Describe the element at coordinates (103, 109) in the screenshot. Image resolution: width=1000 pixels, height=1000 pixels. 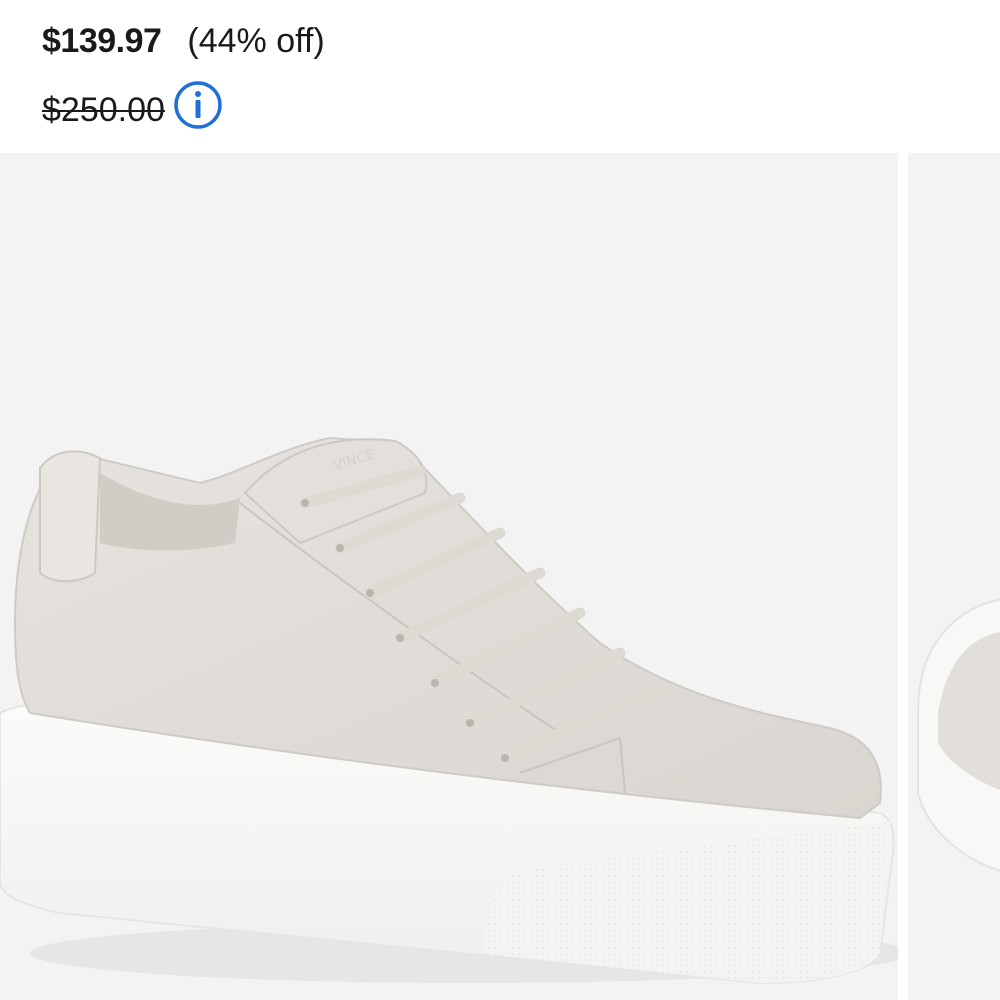
I see `original-price: $250.00` at that location.